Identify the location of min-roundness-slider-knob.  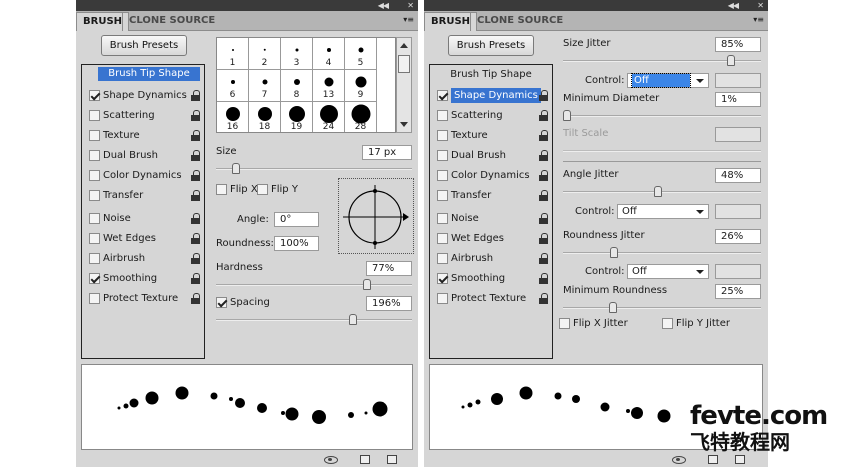
(612, 307).